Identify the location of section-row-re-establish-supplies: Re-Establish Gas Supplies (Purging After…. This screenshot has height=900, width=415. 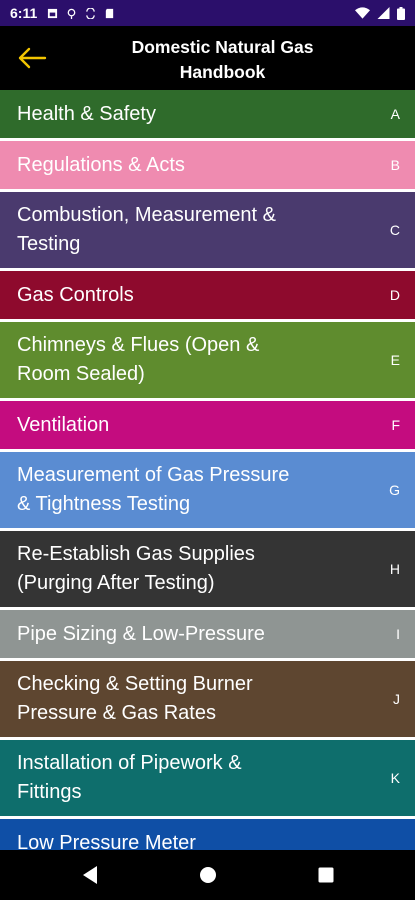
(207, 570).